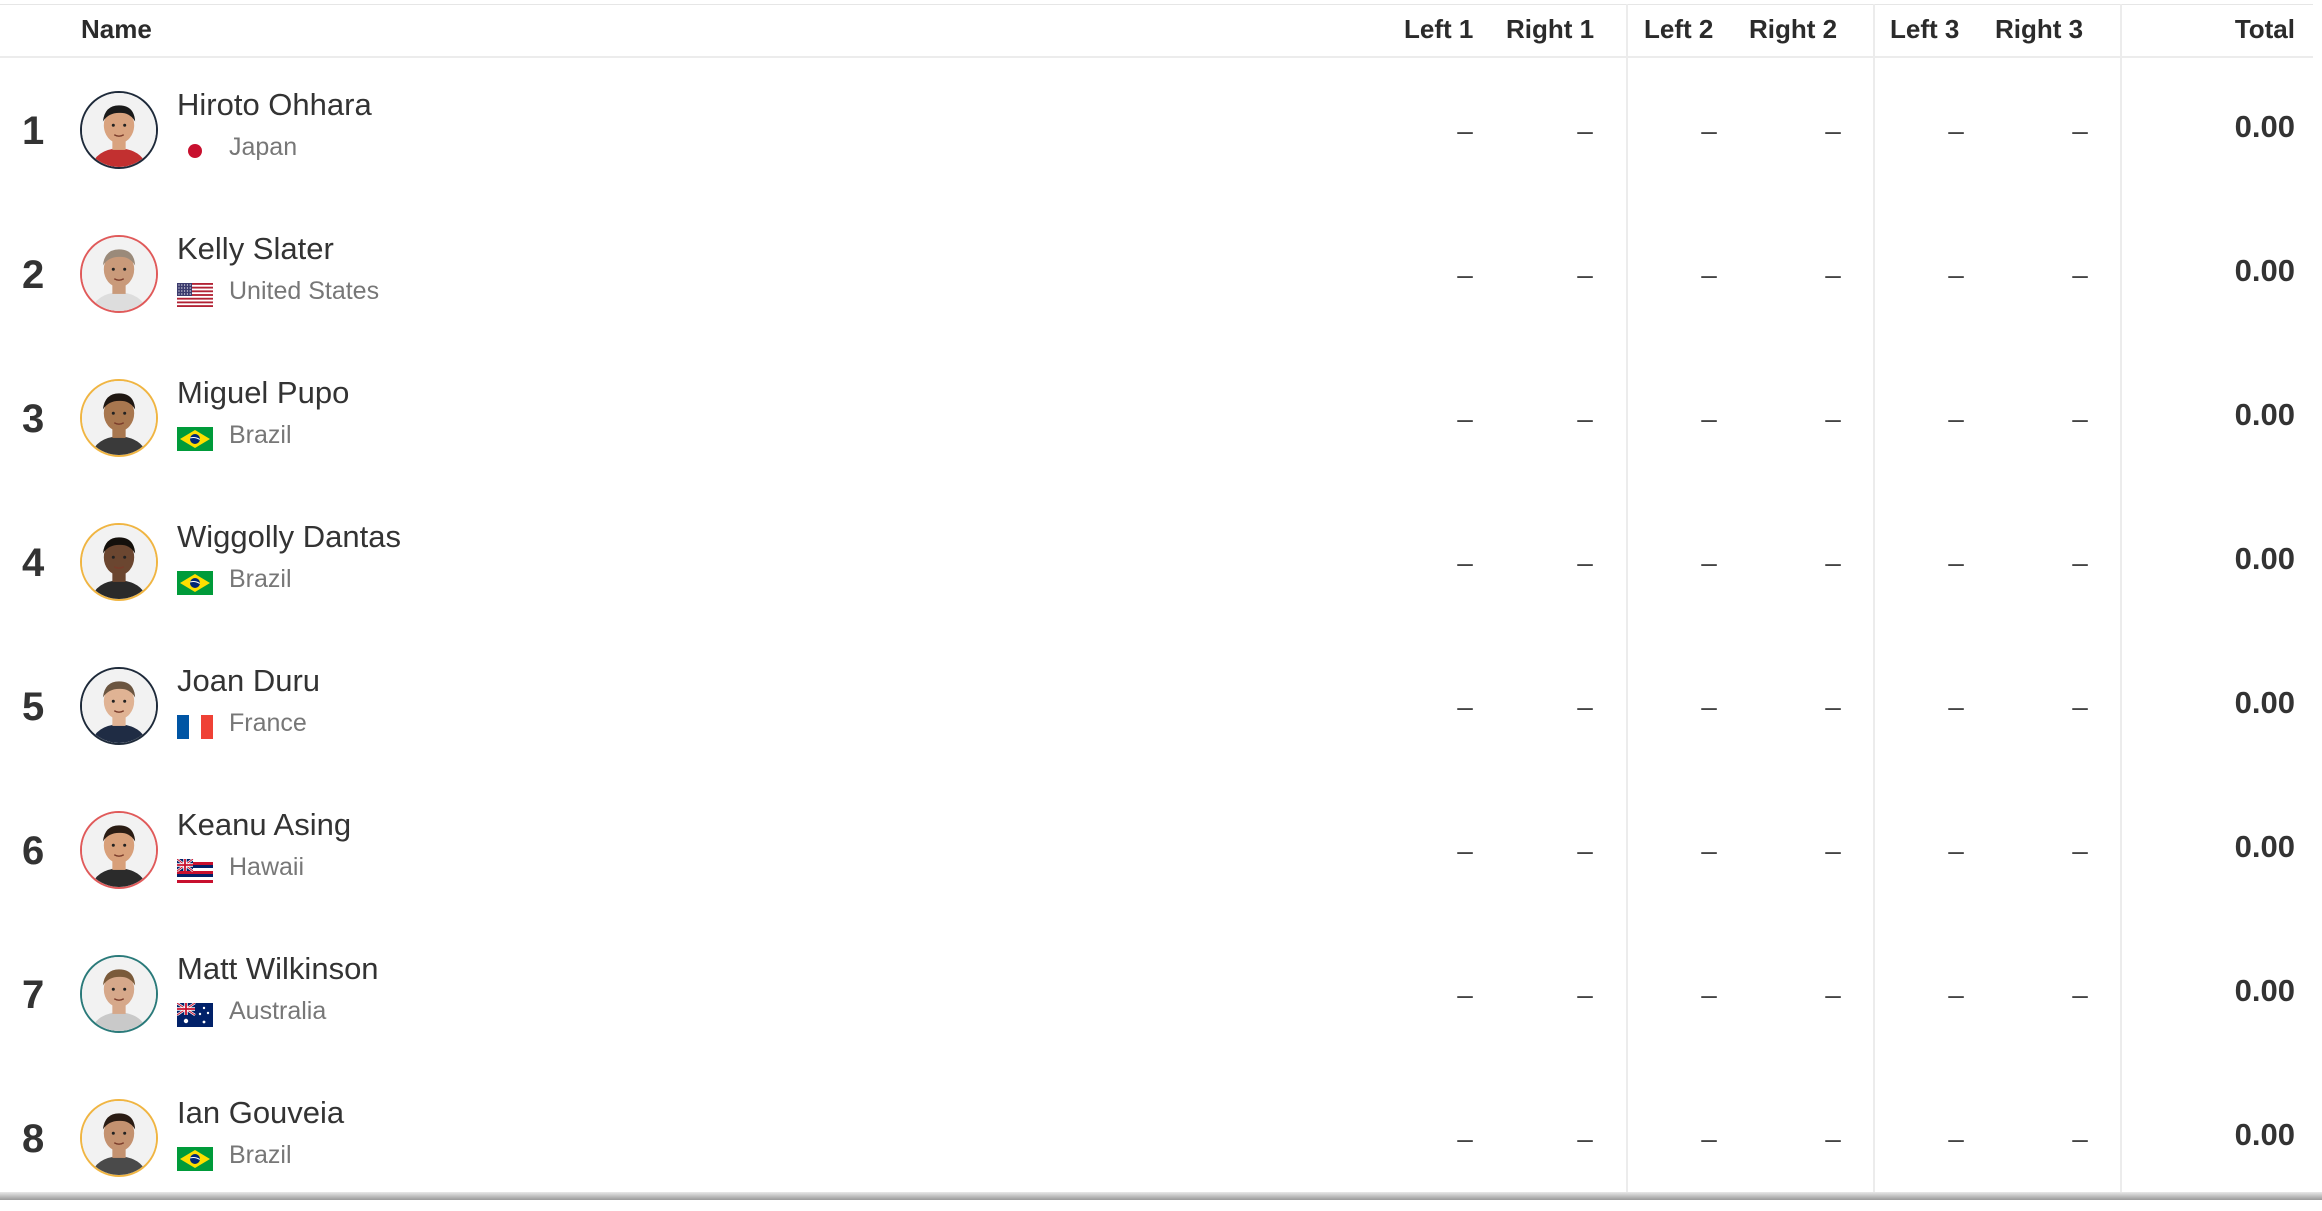 The image size is (2322, 1211). Describe the element at coordinates (1156, 131) in the screenshot. I see `table-row: 1 Hiroto Ohhara Japan – – – – – – 0.00` at that location.